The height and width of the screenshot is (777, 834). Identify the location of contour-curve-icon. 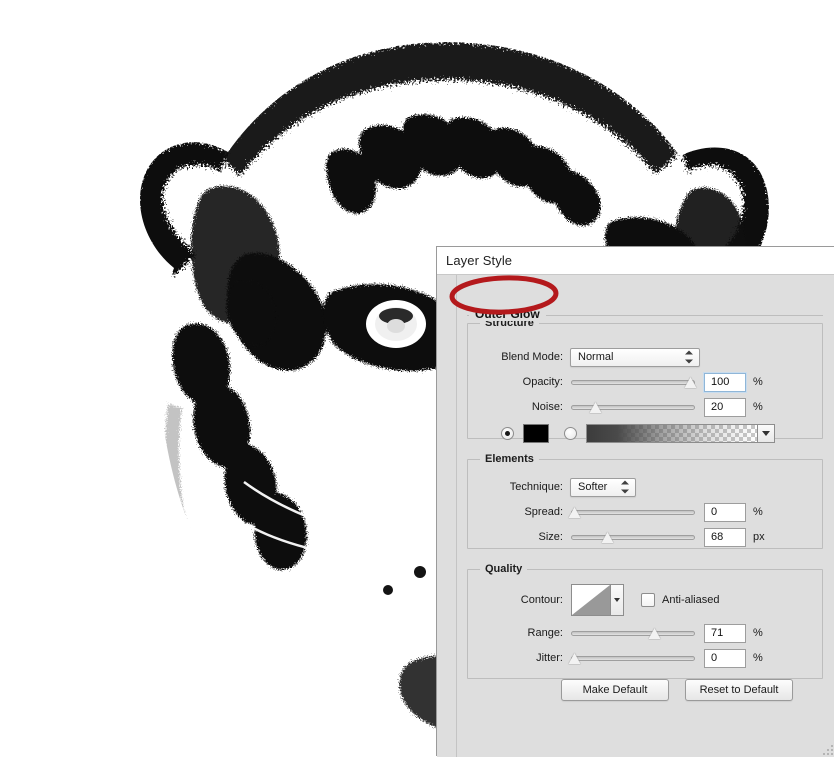
(591, 600).